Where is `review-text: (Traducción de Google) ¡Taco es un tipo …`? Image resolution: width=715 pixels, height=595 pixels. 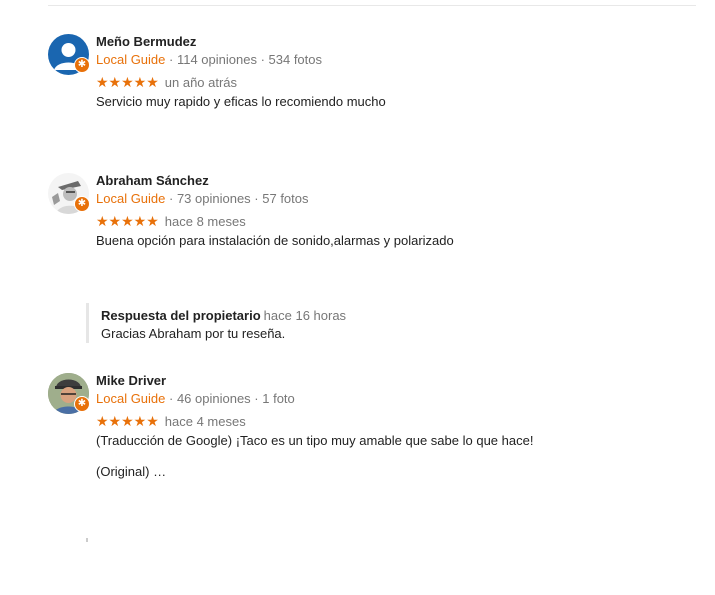 review-text: (Traducción de Google) ¡Taco es un tipo … is located at coordinates (315, 440).